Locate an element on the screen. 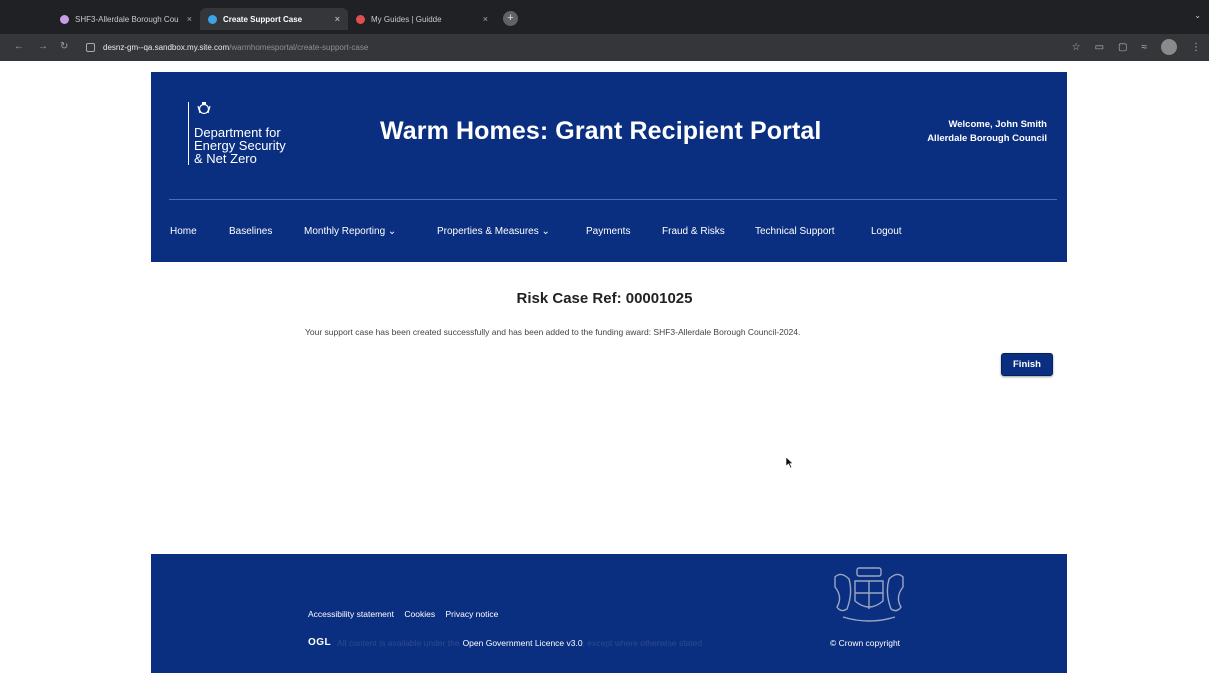  nav-technical-support: Technical Support is located at coordinates (795, 231).